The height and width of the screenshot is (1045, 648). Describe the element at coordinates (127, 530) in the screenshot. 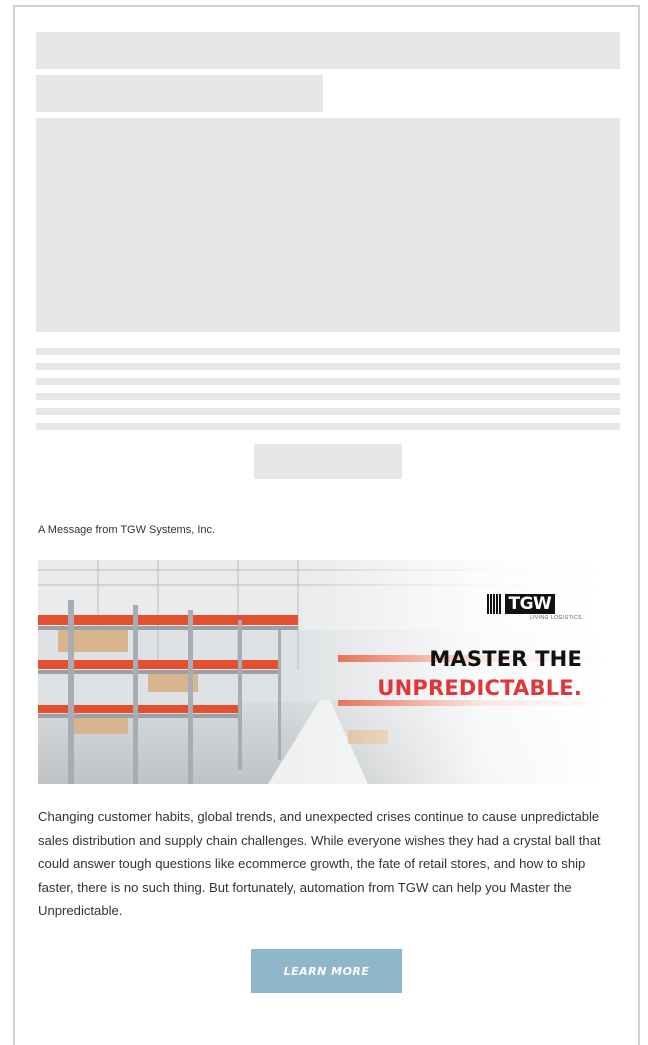

I see `sponsor-label: A Message from TGW Systems, Inc.` at that location.